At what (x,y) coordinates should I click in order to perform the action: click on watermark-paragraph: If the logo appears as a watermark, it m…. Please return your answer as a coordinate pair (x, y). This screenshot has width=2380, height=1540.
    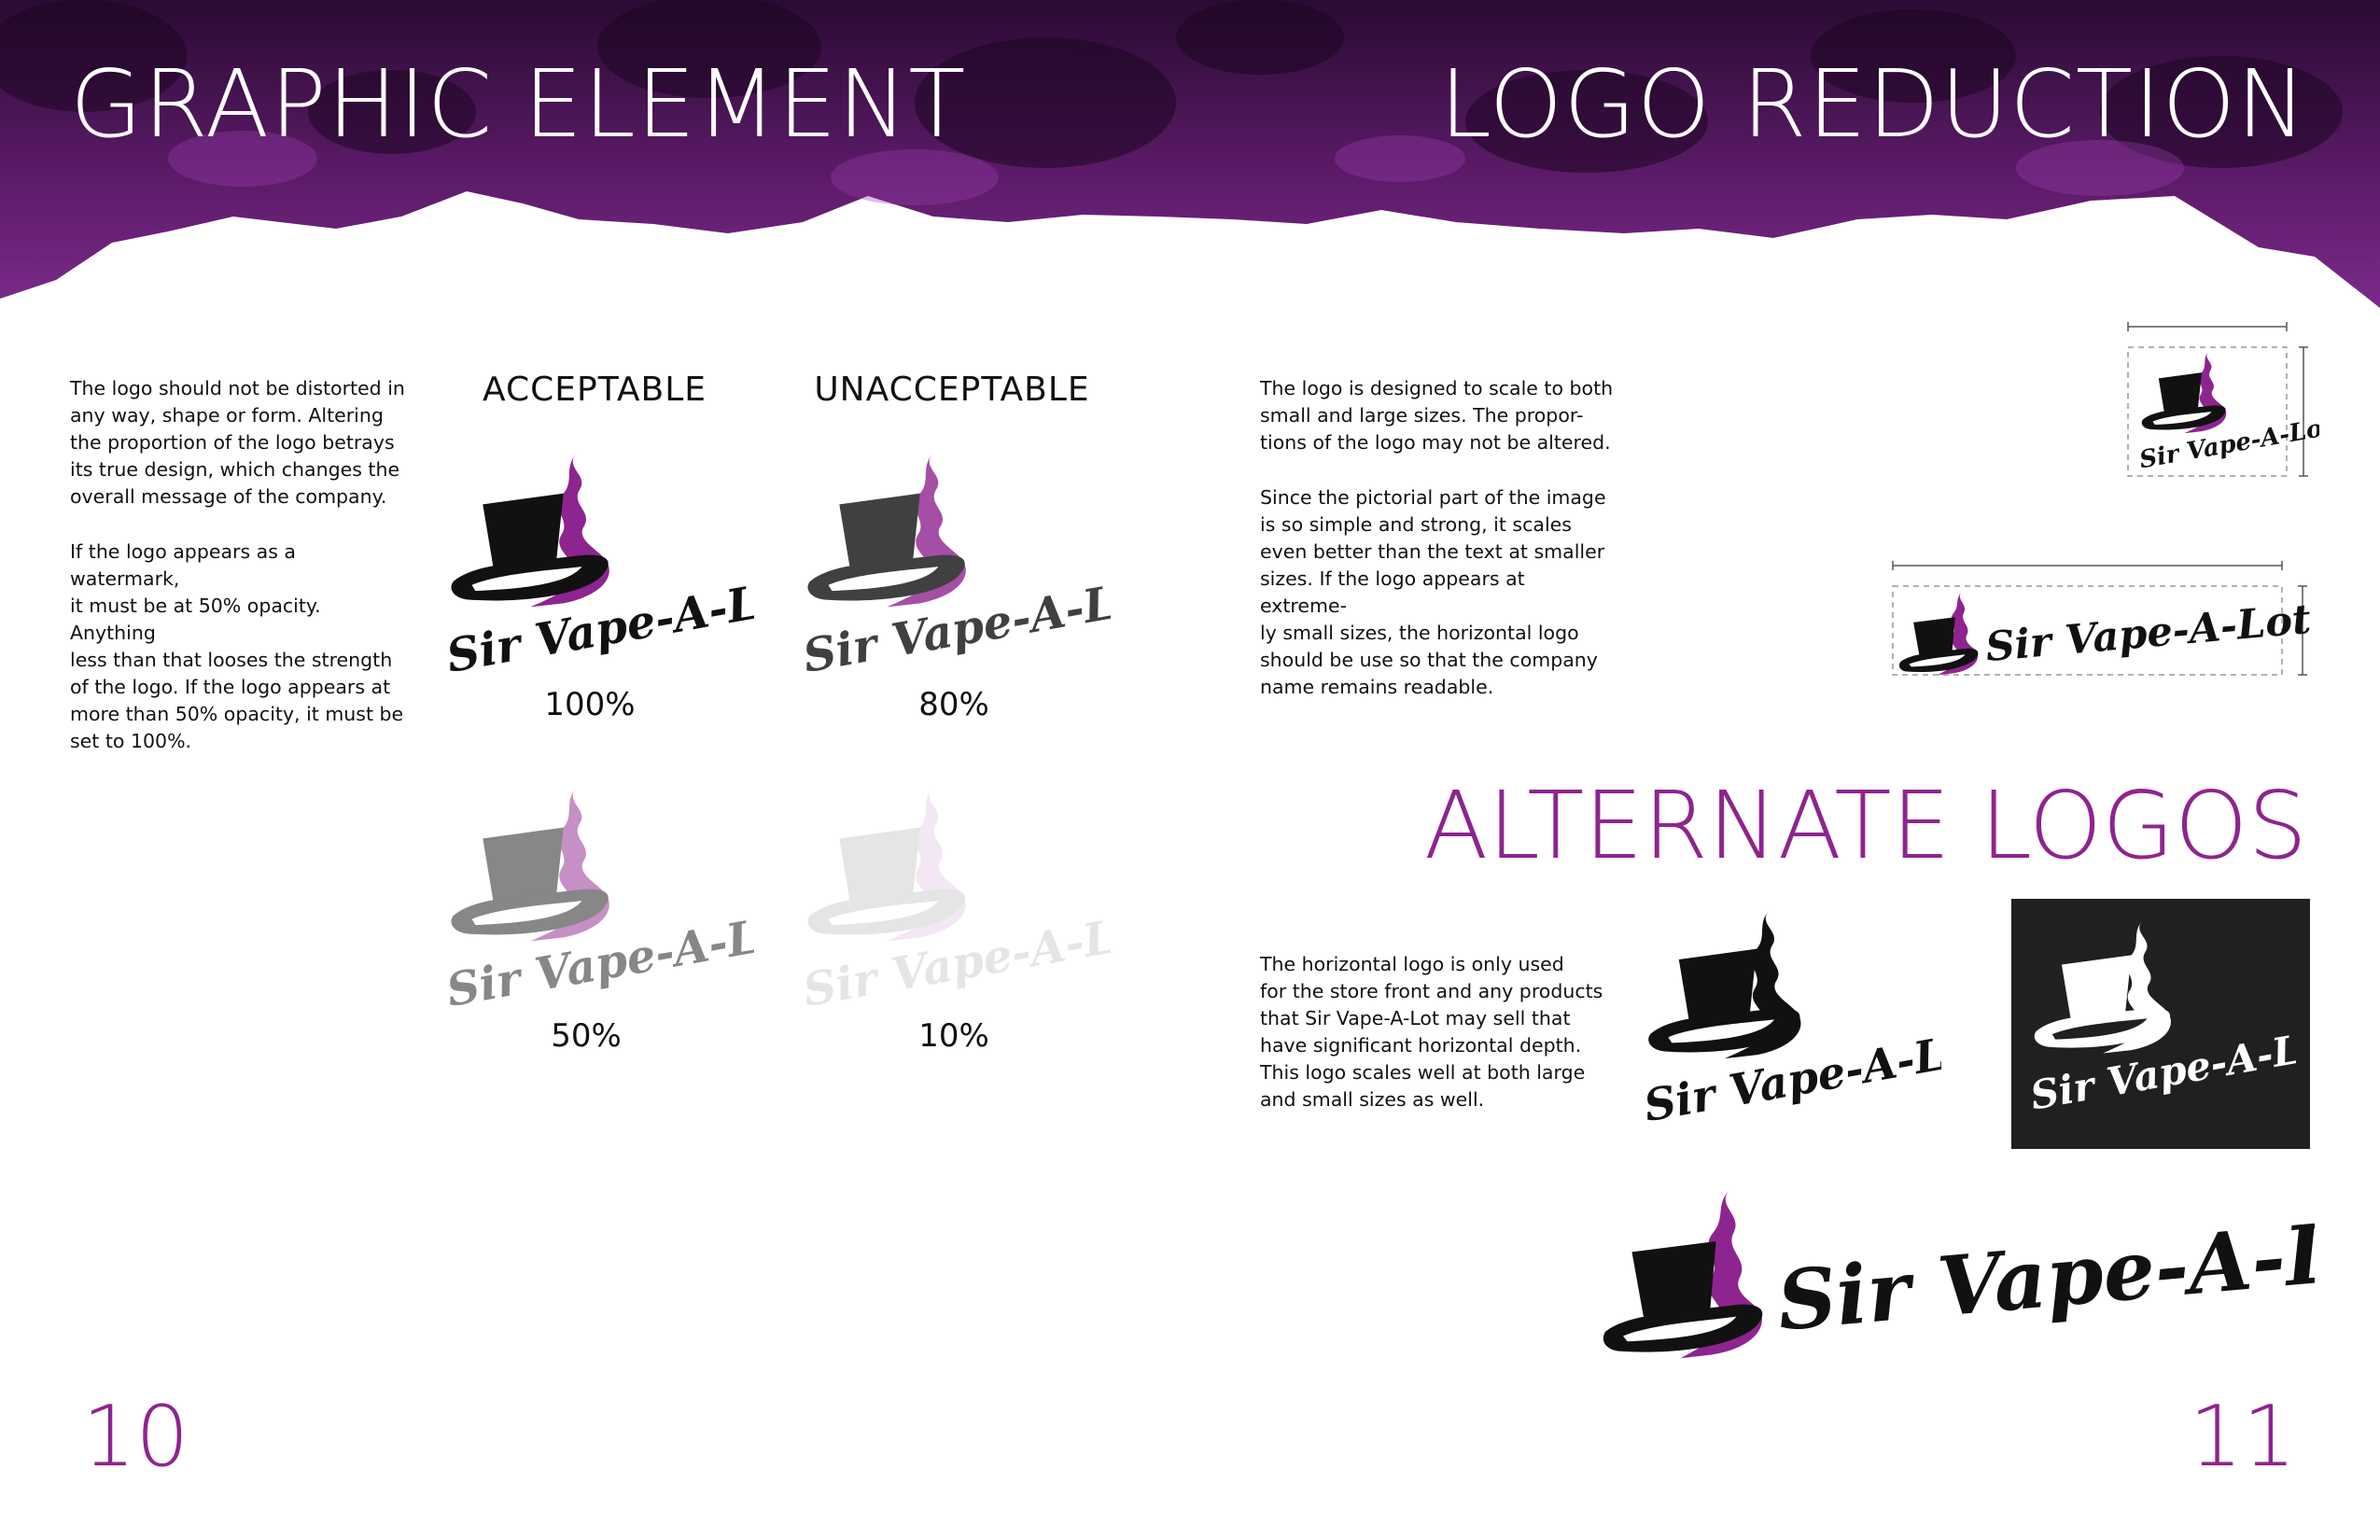
    Looking at the image, I should click on (237, 646).